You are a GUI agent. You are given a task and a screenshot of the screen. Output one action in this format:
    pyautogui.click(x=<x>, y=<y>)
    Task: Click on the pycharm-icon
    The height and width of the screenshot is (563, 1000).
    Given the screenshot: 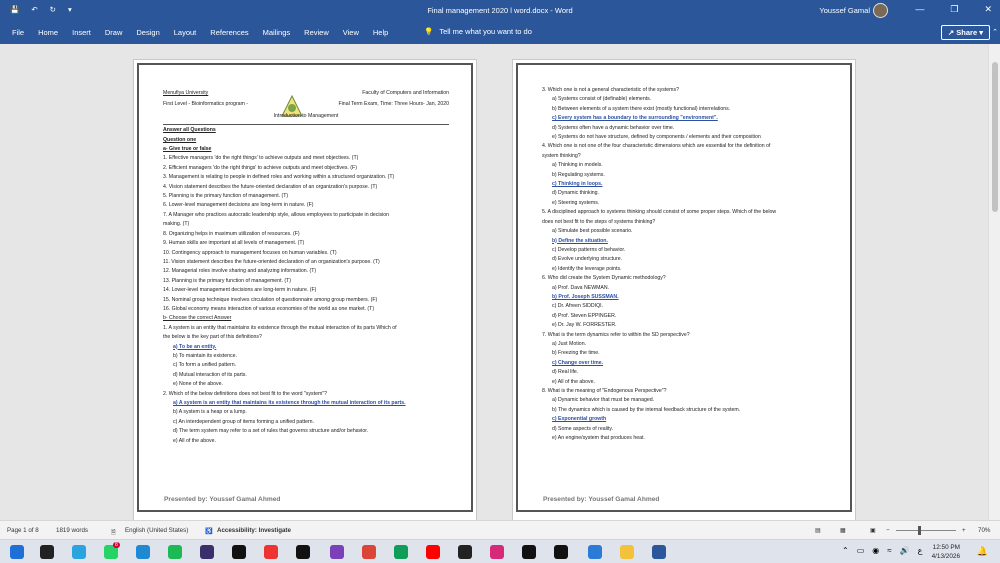 What is the action you would take?
    pyautogui.click(x=239, y=552)
    